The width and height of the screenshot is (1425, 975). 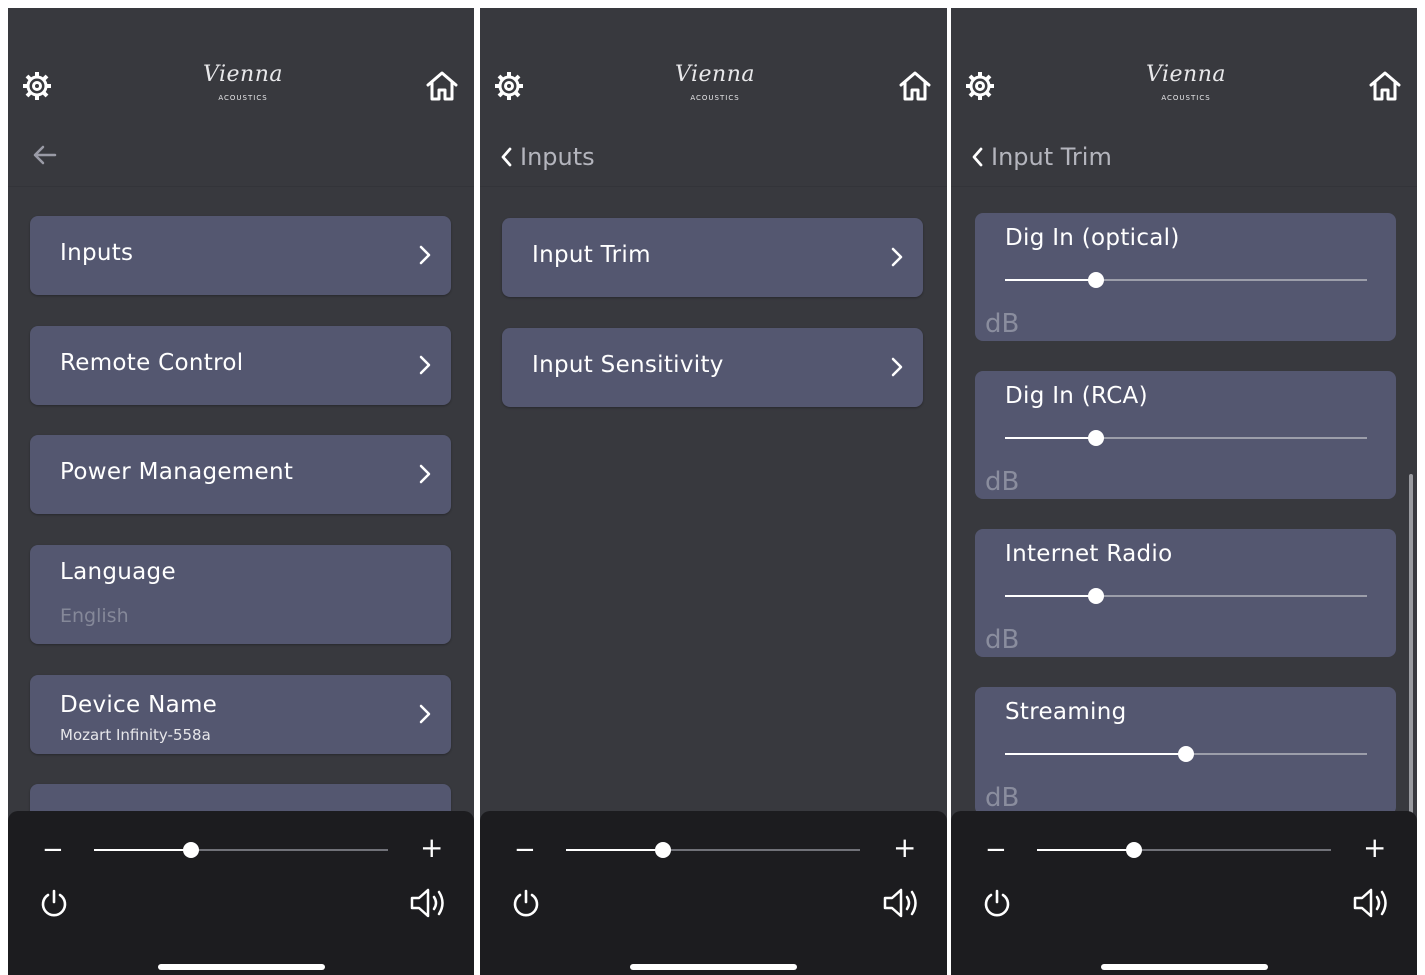 What do you see at coordinates (152, 363) in the screenshot?
I see `menu-item-label: Remote Control` at bounding box center [152, 363].